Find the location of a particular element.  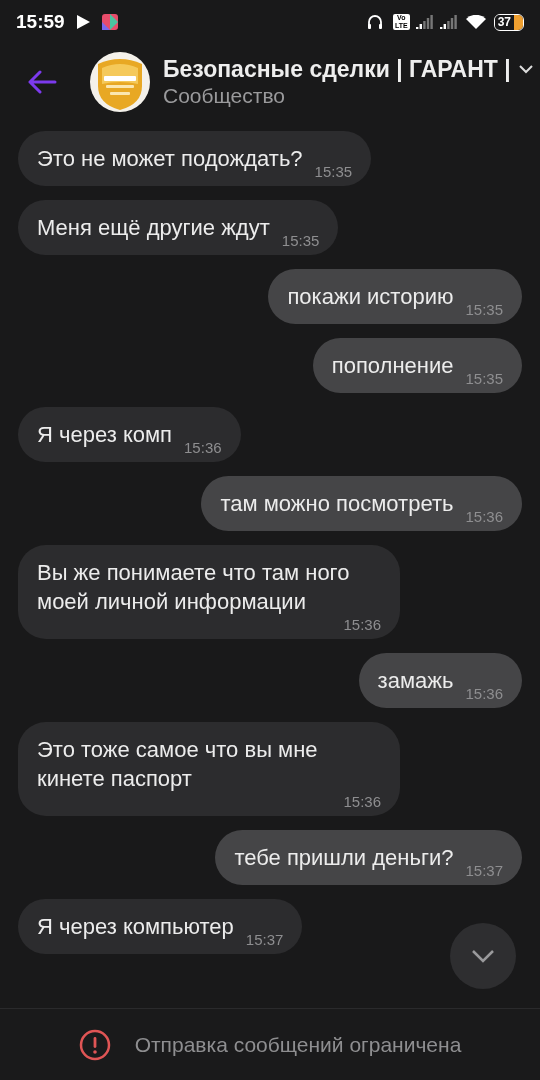

message-text: Меня ещё другие ждут is located at coordinates (153, 228).